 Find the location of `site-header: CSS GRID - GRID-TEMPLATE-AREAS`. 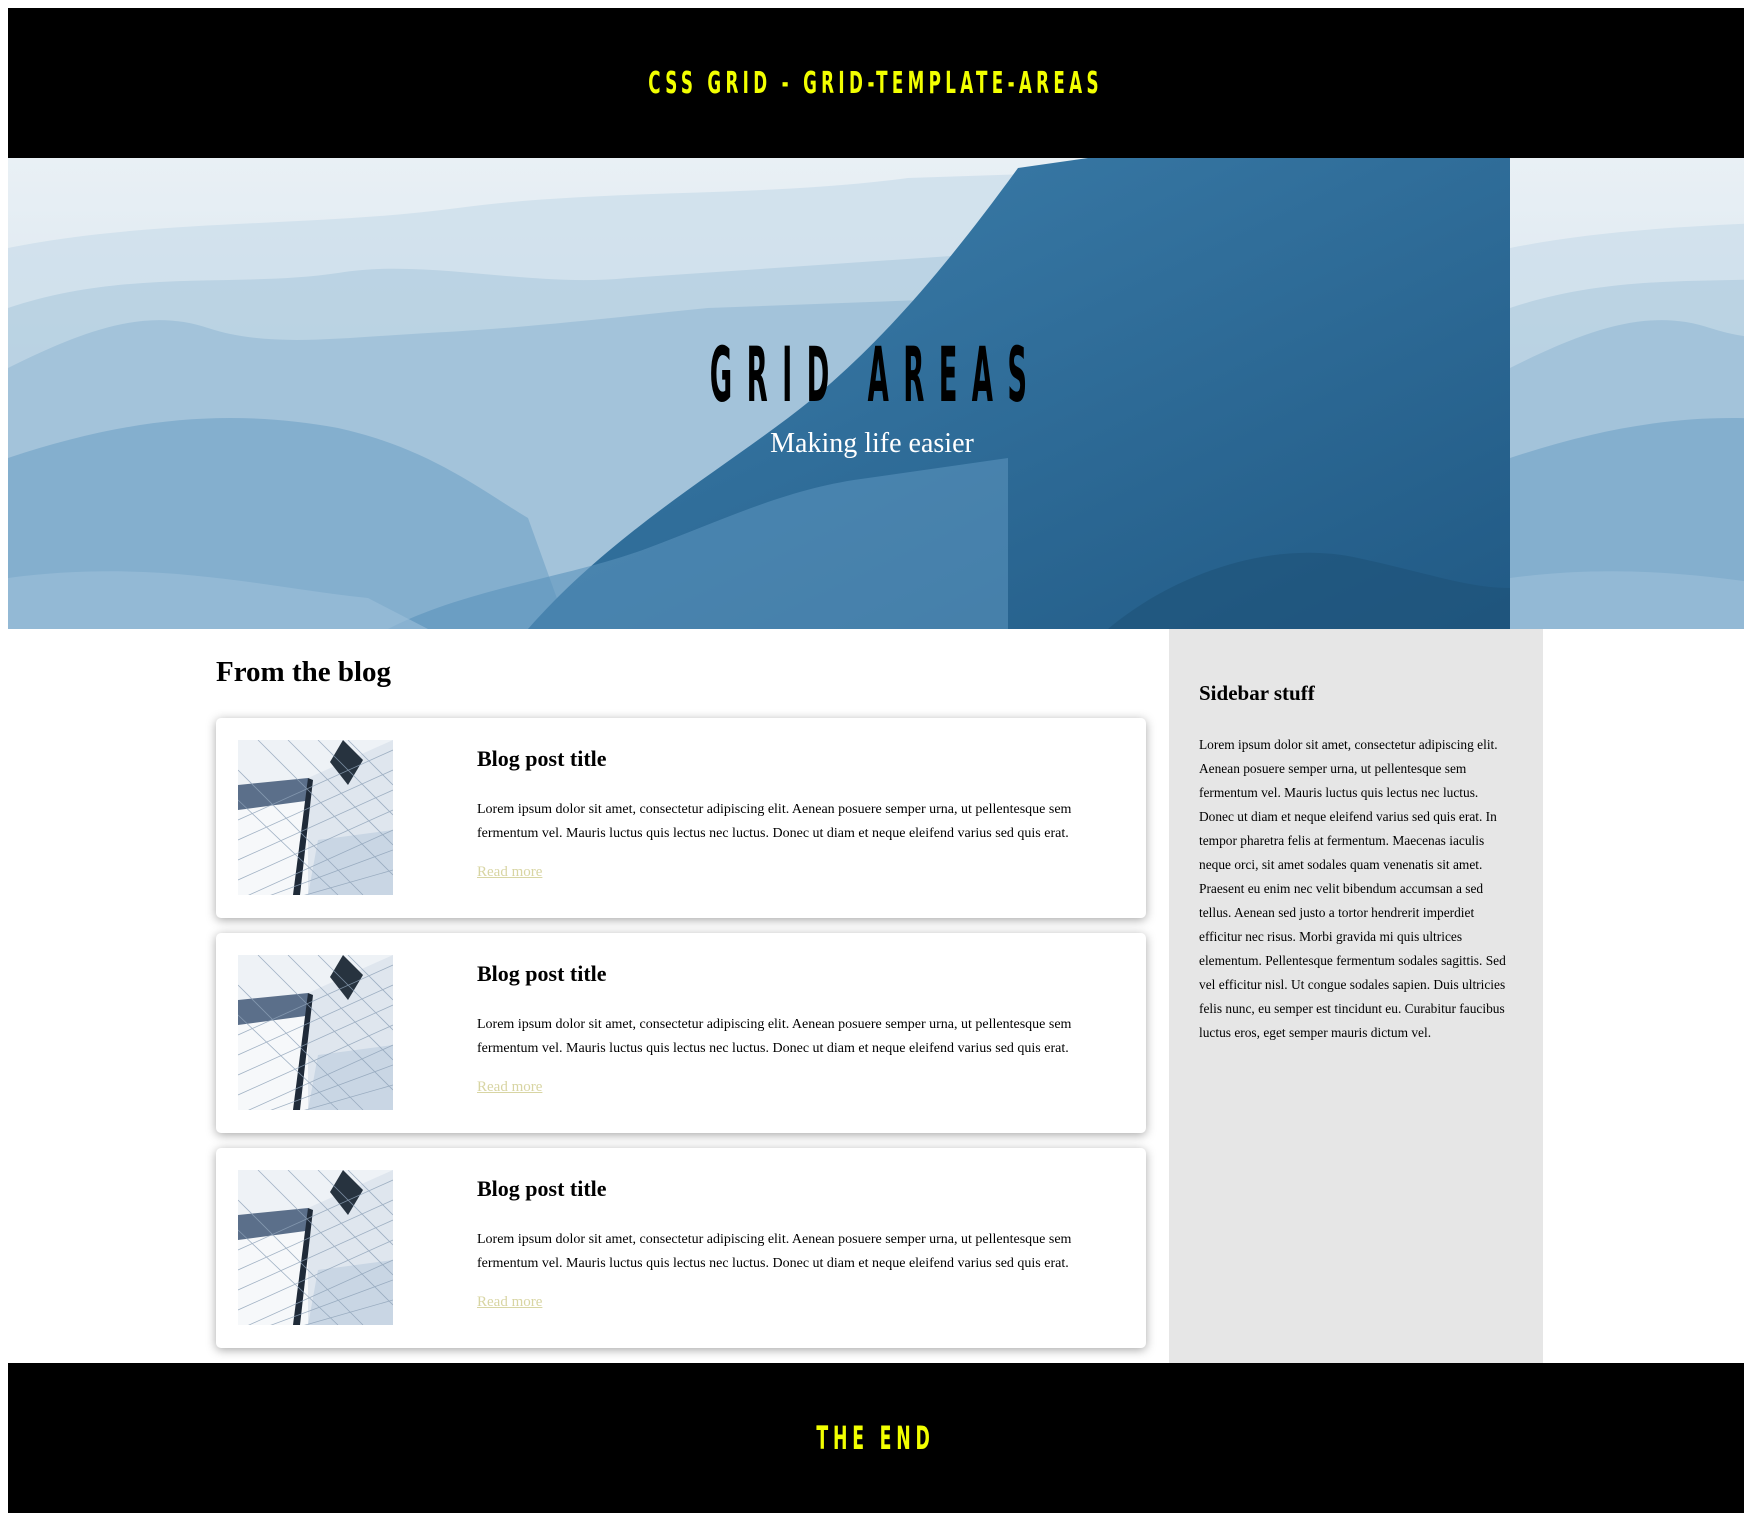

site-header: CSS GRID - GRID-TEMPLATE-AREAS is located at coordinates (876, 83).